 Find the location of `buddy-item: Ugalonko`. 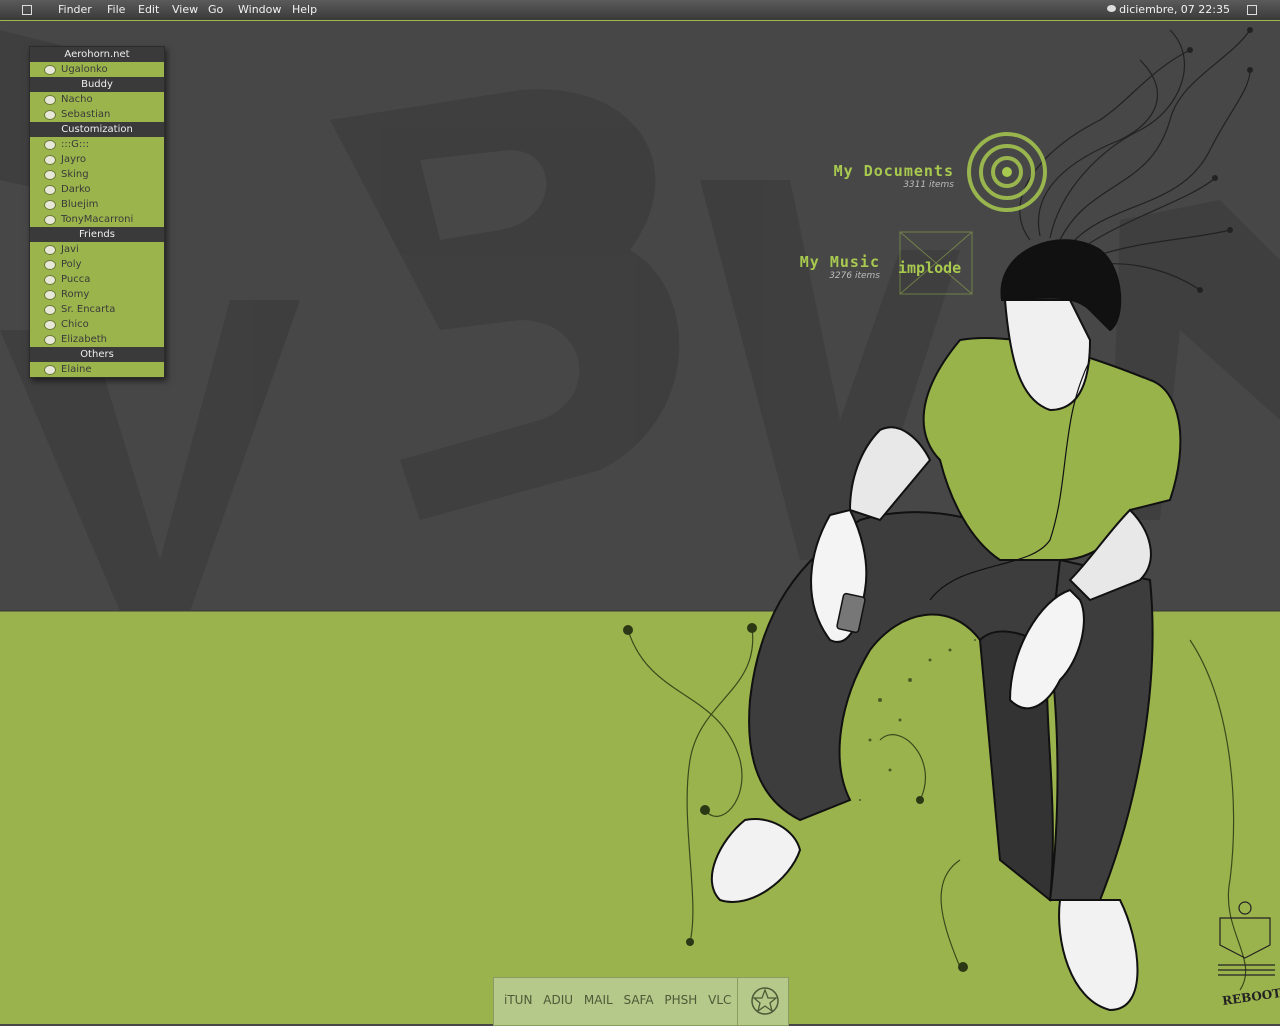

buddy-item: Ugalonko is located at coordinates (97, 69).